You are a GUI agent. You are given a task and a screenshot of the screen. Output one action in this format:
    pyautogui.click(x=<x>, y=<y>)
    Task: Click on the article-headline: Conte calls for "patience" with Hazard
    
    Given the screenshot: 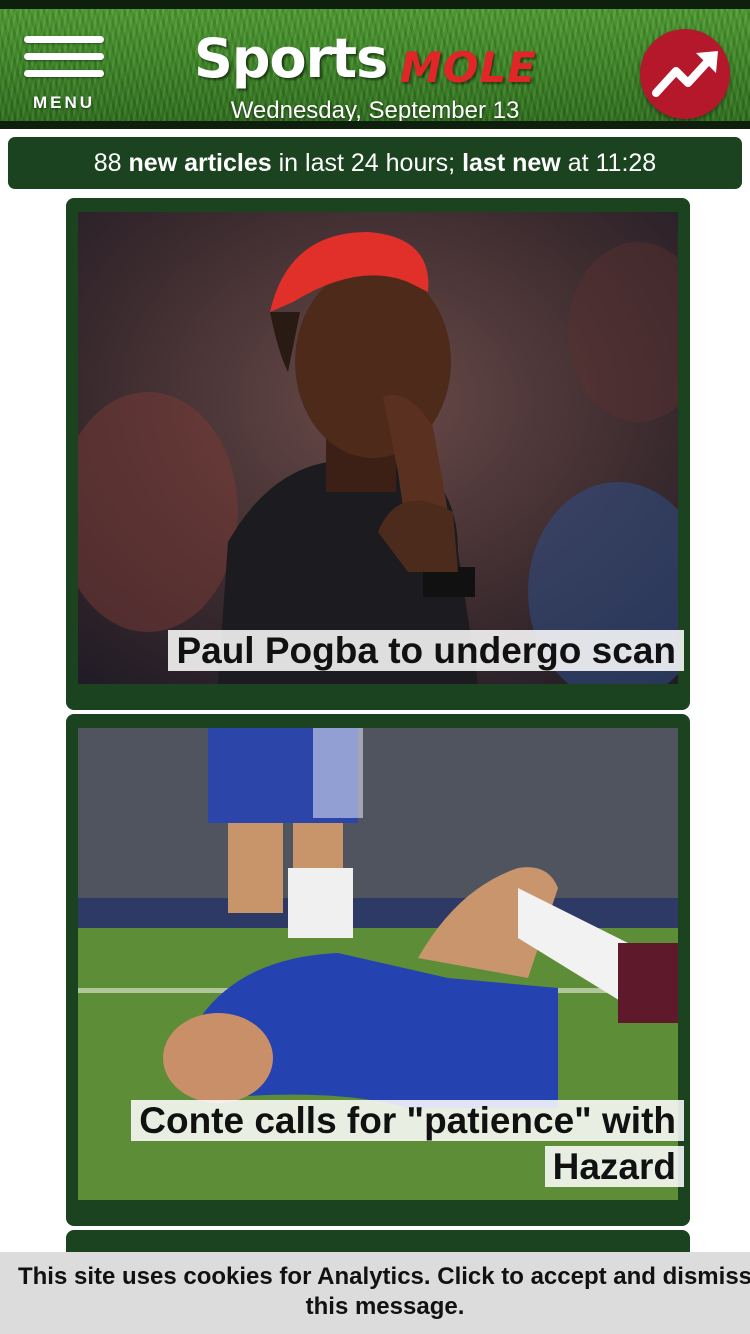 What is the action you would take?
    pyautogui.click(x=394, y=1144)
    